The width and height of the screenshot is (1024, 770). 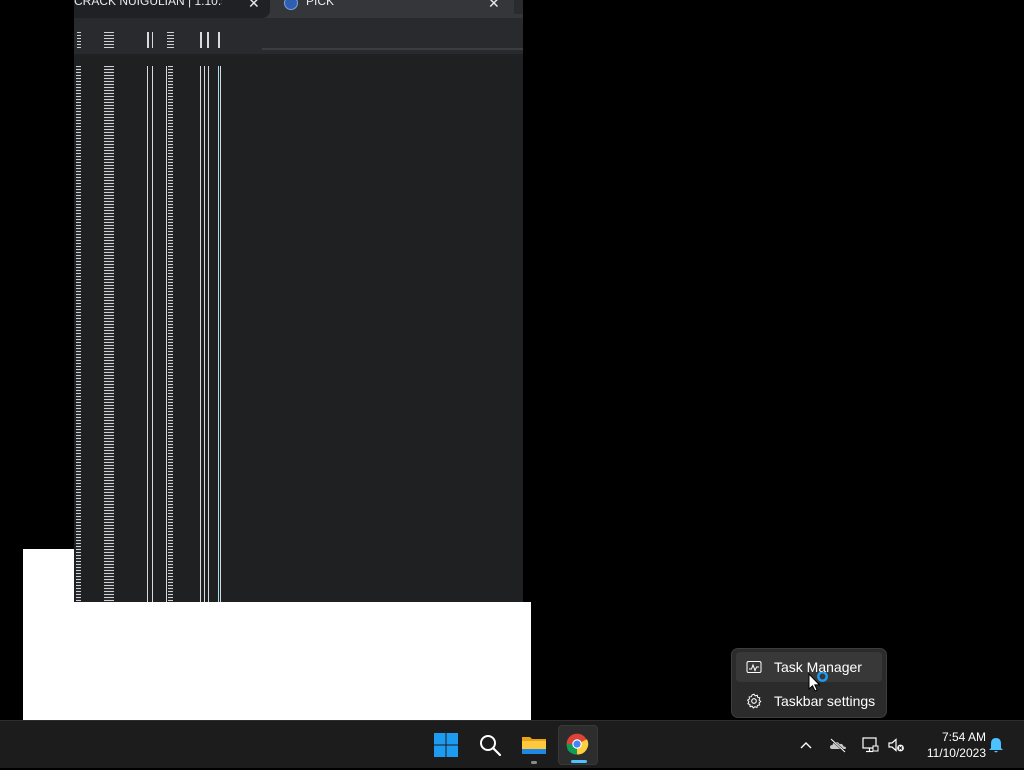 What do you see at coordinates (950, 745) in the screenshot?
I see `taskbar-clock: 7:54 AM 11/10/2023` at bounding box center [950, 745].